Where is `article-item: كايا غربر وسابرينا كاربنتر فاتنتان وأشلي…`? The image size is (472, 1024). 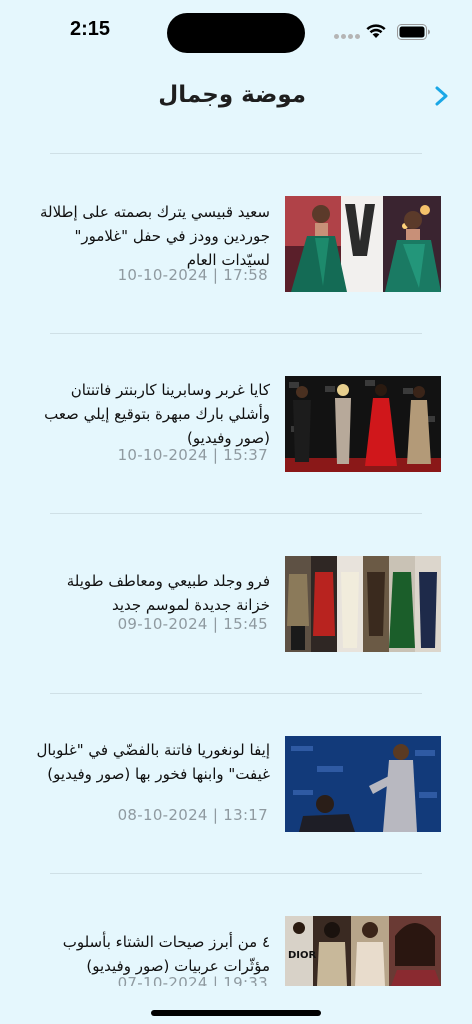
article-item: كايا غربر وسابرينا كاربنتر فاتنتان وأشلي… is located at coordinates (236, 426).